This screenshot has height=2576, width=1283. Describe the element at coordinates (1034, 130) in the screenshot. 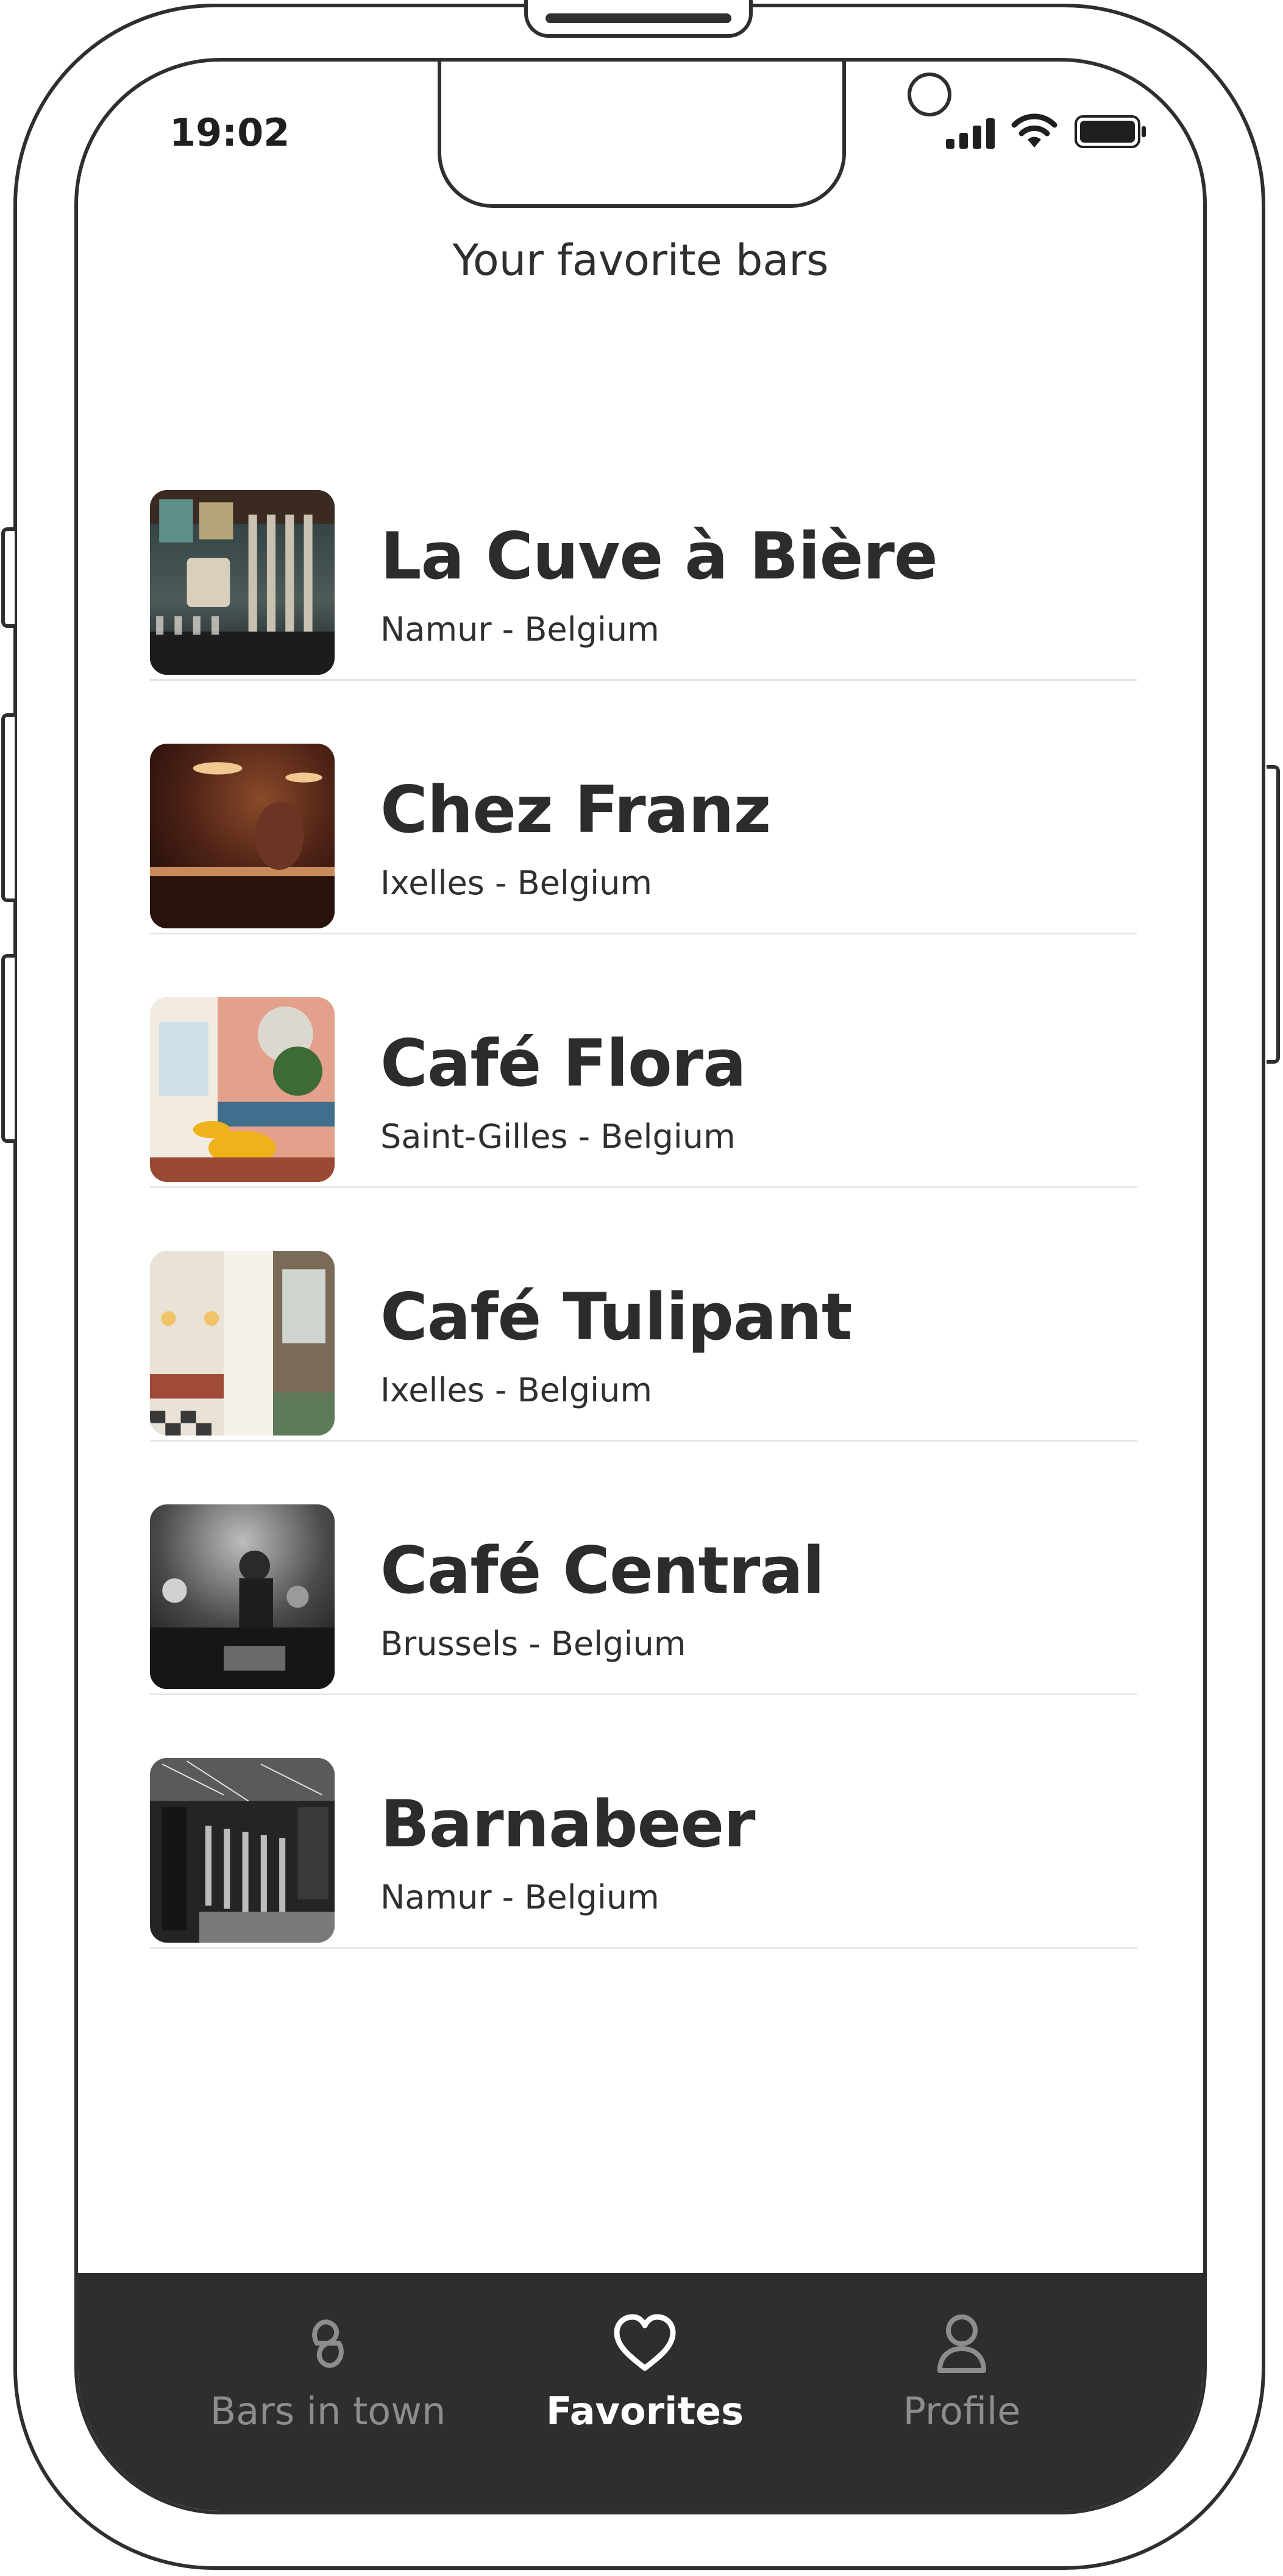

I see `wifi-icon` at that location.